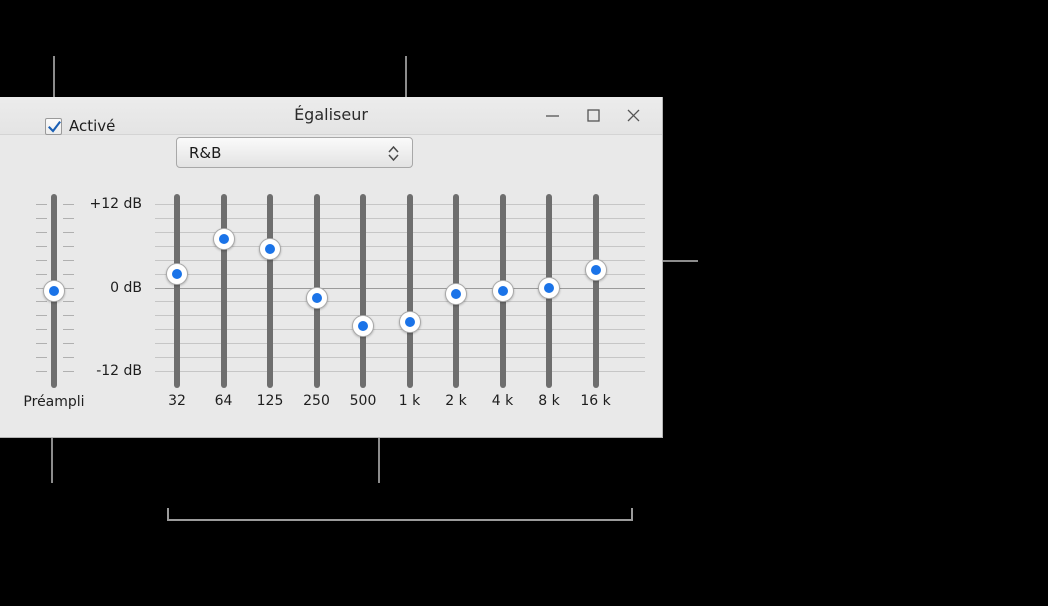 The height and width of the screenshot is (606, 1048). I want to click on band-label: 64, so click(223, 401).